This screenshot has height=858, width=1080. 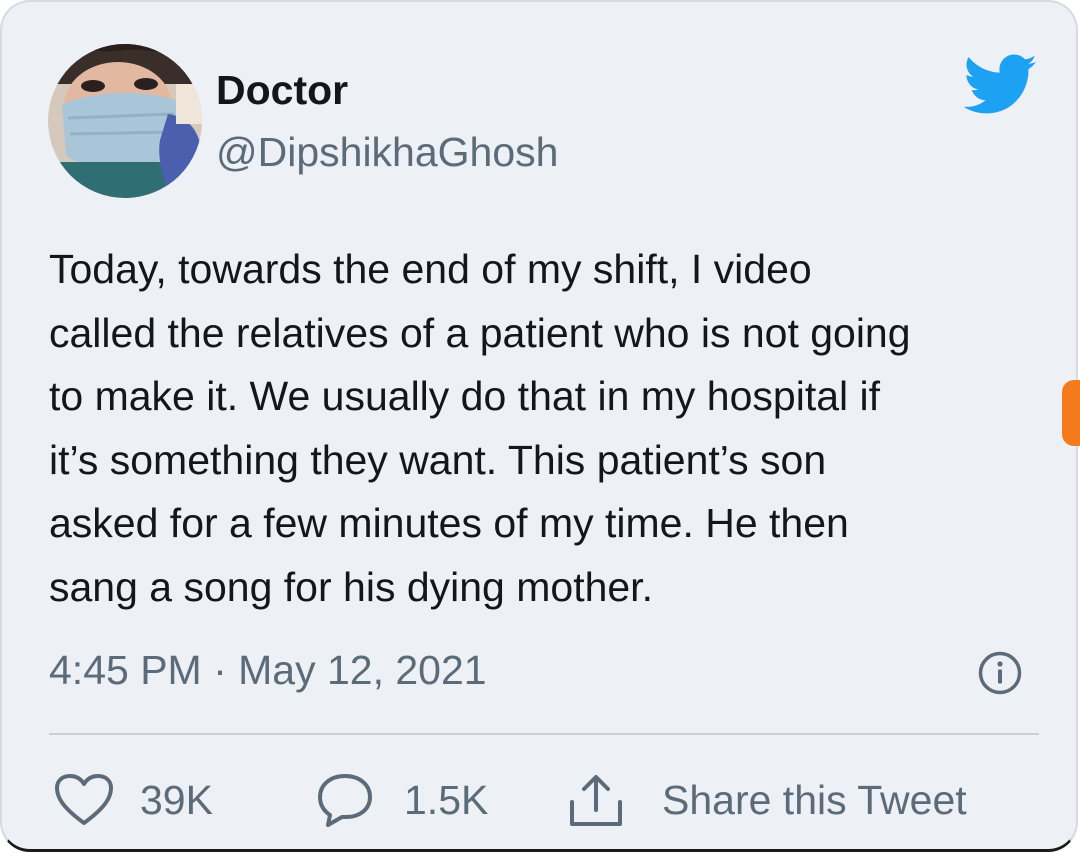 What do you see at coordinates (402, 800) in the screenshot?
I see `reply-button: 1.5K` at bounding box center [402, 800].